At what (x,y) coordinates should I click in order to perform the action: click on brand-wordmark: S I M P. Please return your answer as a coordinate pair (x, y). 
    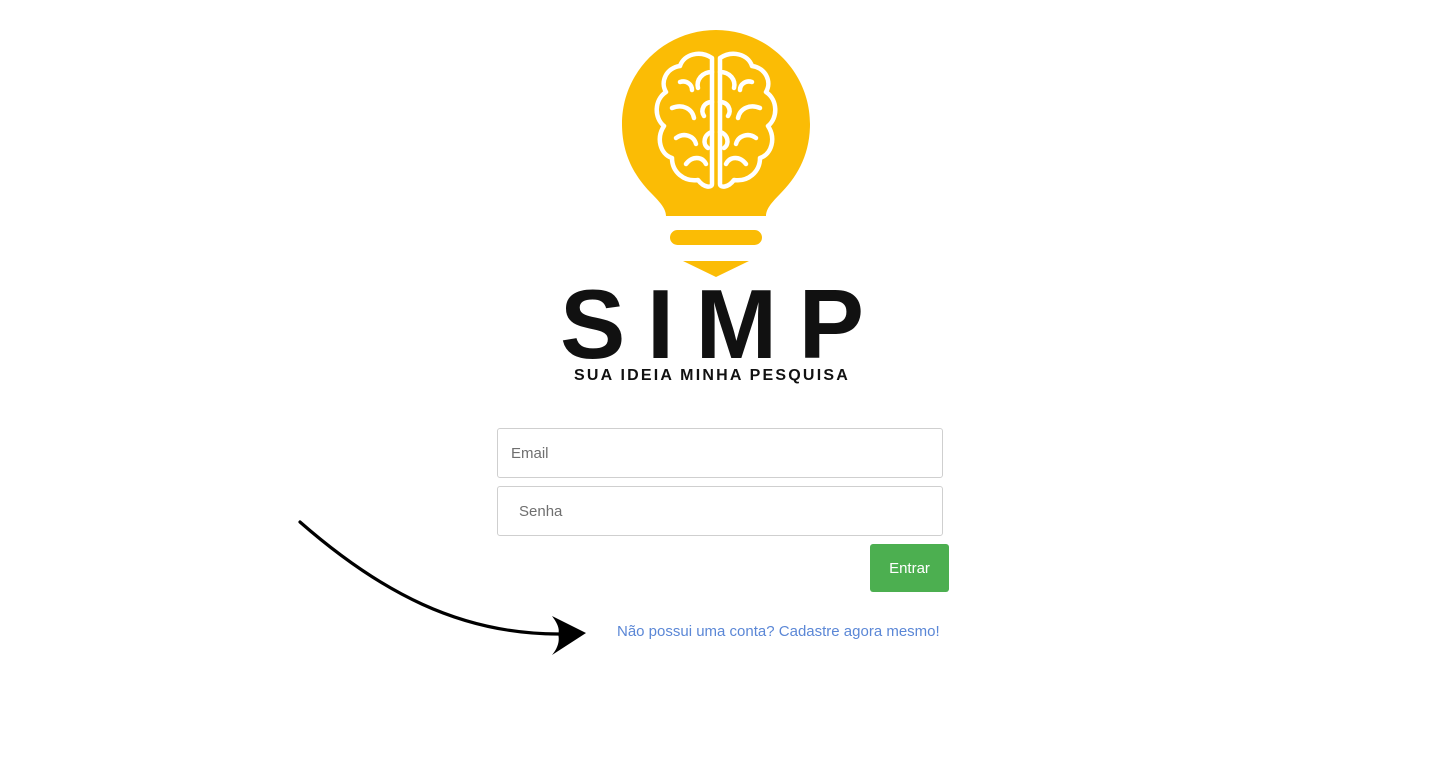
    Looking at the image, I should click on (712, 324).